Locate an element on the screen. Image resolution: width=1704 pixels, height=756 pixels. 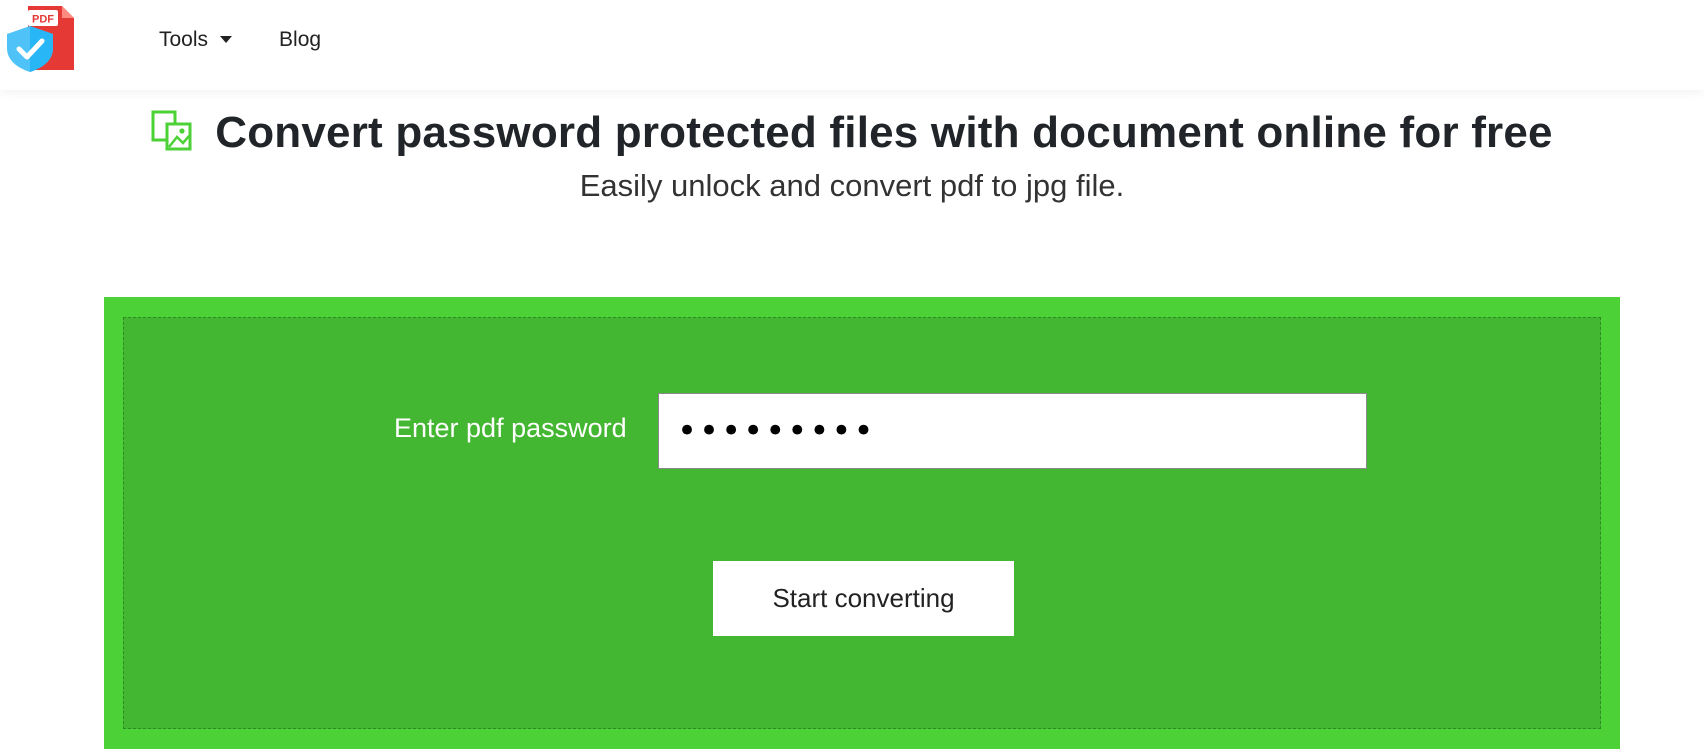
password-label: Enter pdf password is located at coordinates (510, 428).